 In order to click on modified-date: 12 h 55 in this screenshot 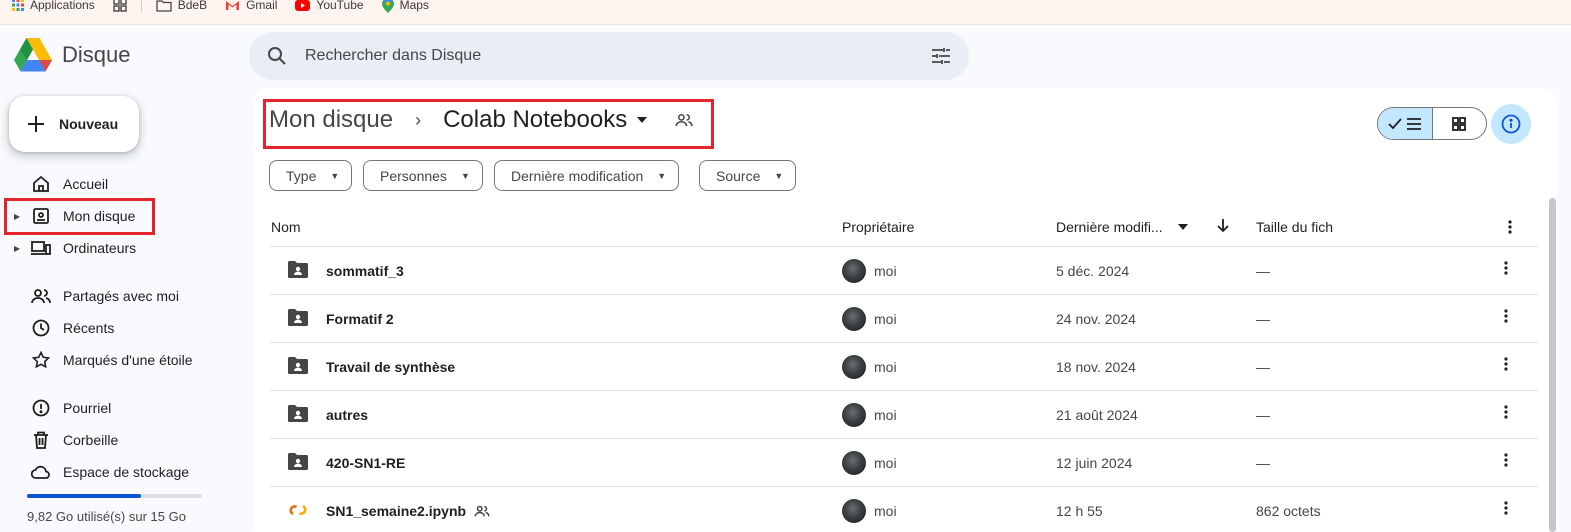, I will do `click(1079, 511)`.